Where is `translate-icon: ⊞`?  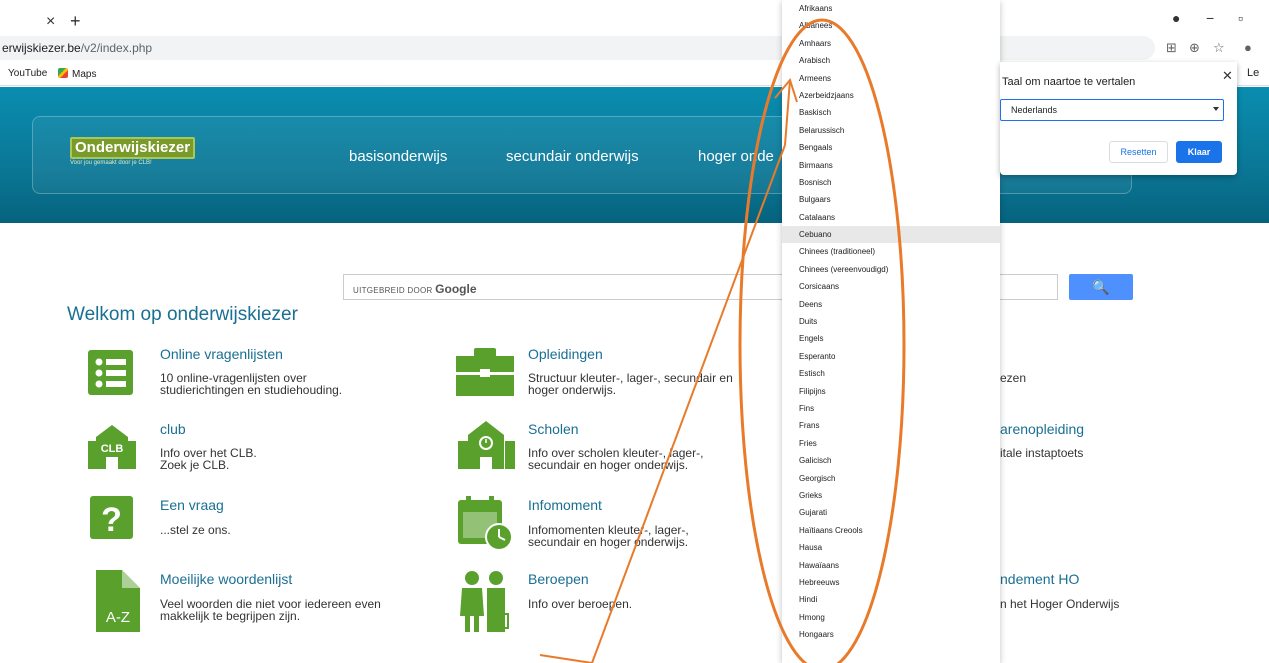 translate-icon: ⊞ is located at coordinates (1171, 48).